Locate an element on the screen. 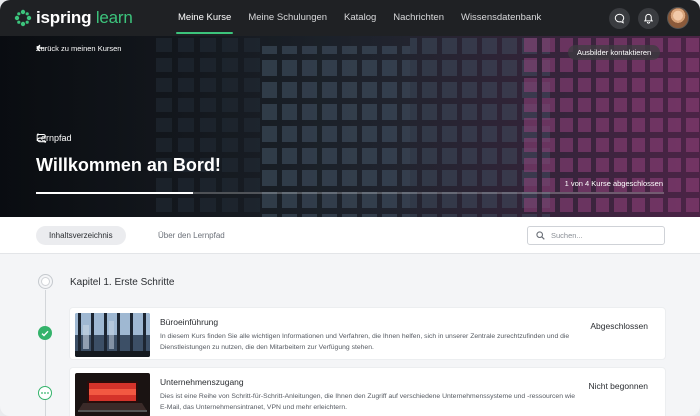 Image resolution: width=700 pixels, height=416 pixels. search-icon is located at coordinates (540, 235).